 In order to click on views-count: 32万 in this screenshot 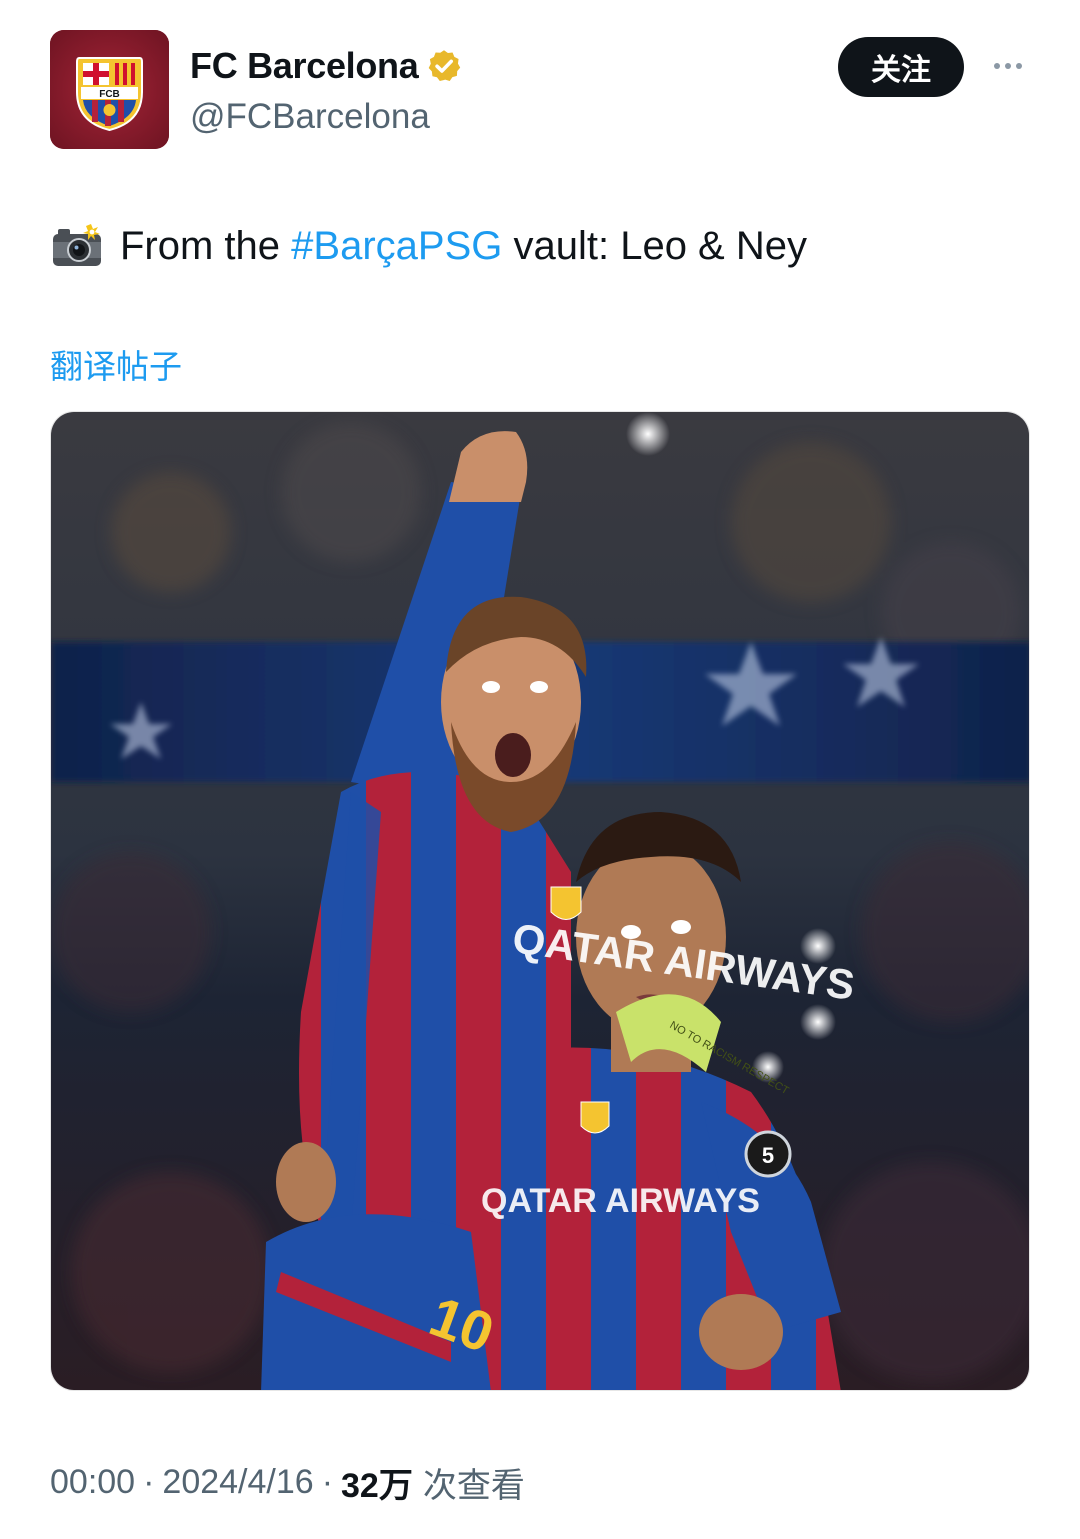, I will do `click(377, 1486)`.